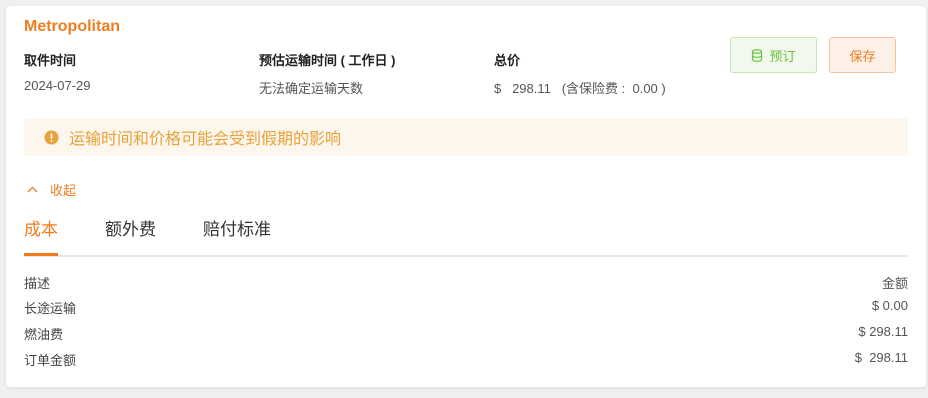 This screenshot has height=398, width=928. I want to click on holiday-alert: 运输时间和价格可能会受到假期的影响, so click(466, 137).